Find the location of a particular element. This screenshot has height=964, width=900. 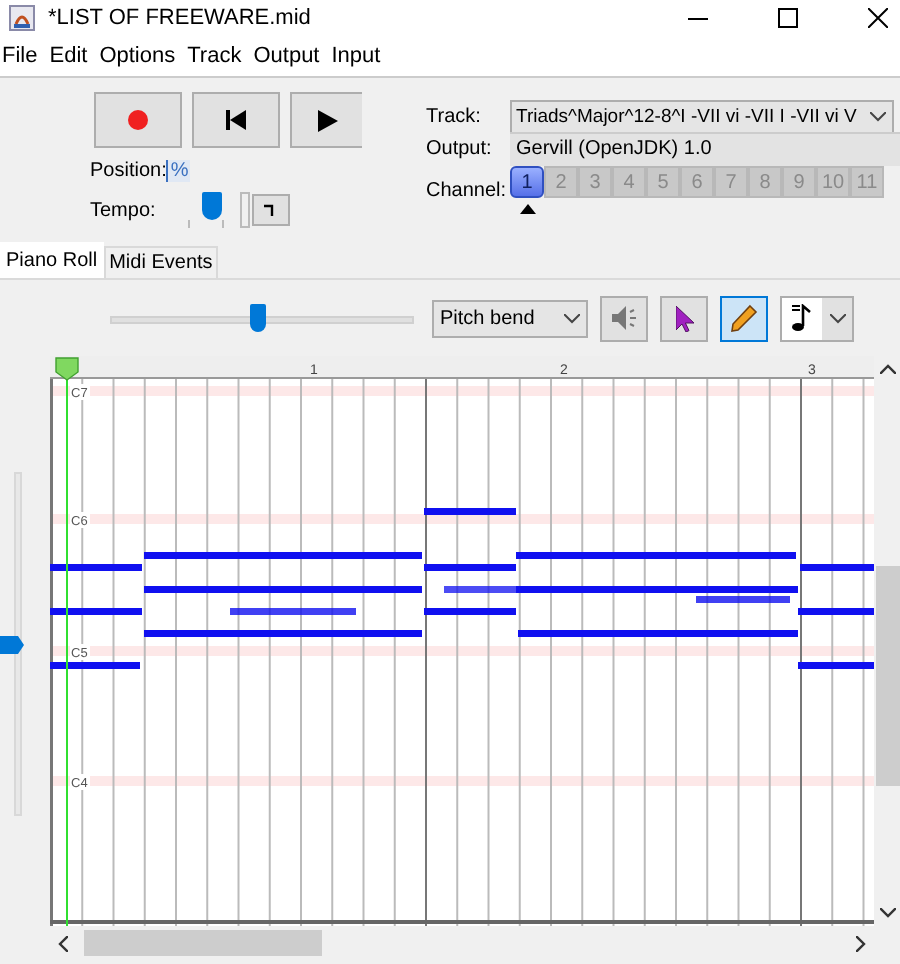

position-field: % is located at coordinates (178, 170).